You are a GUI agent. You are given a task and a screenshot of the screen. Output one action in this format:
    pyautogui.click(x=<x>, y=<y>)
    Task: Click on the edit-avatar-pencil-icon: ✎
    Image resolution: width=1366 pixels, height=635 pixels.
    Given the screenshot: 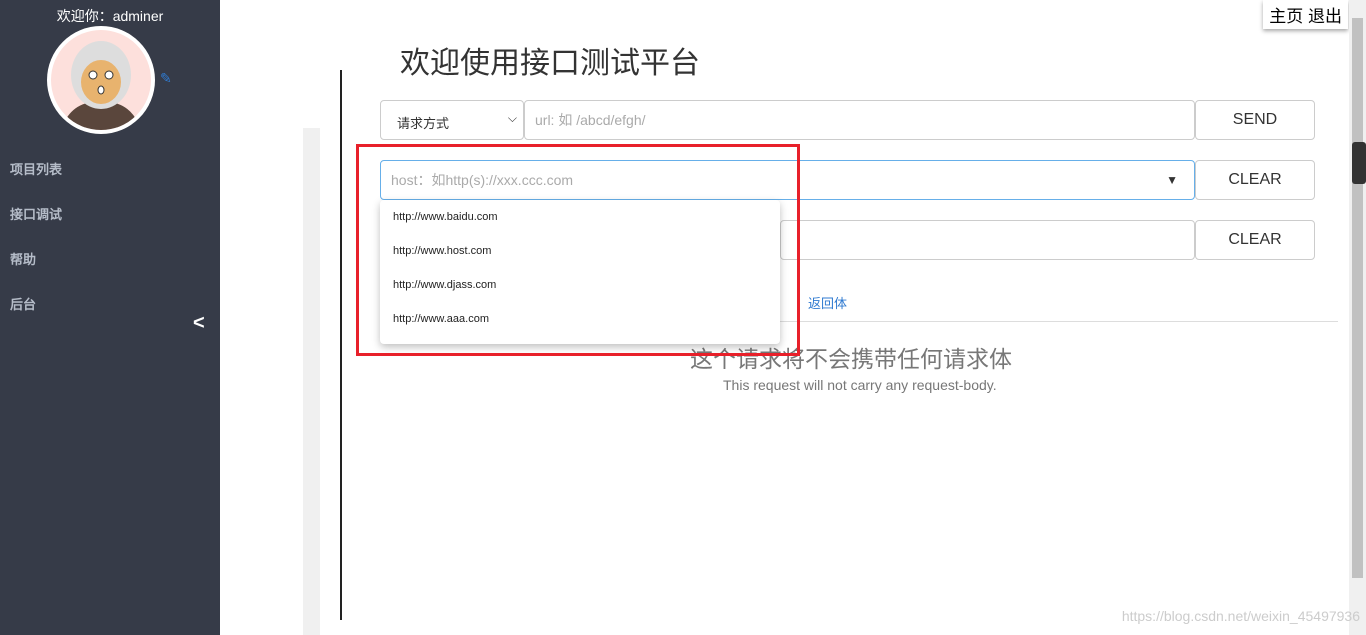 What is the action you would take?
    pyautogui.click(x=166, y=78)
    